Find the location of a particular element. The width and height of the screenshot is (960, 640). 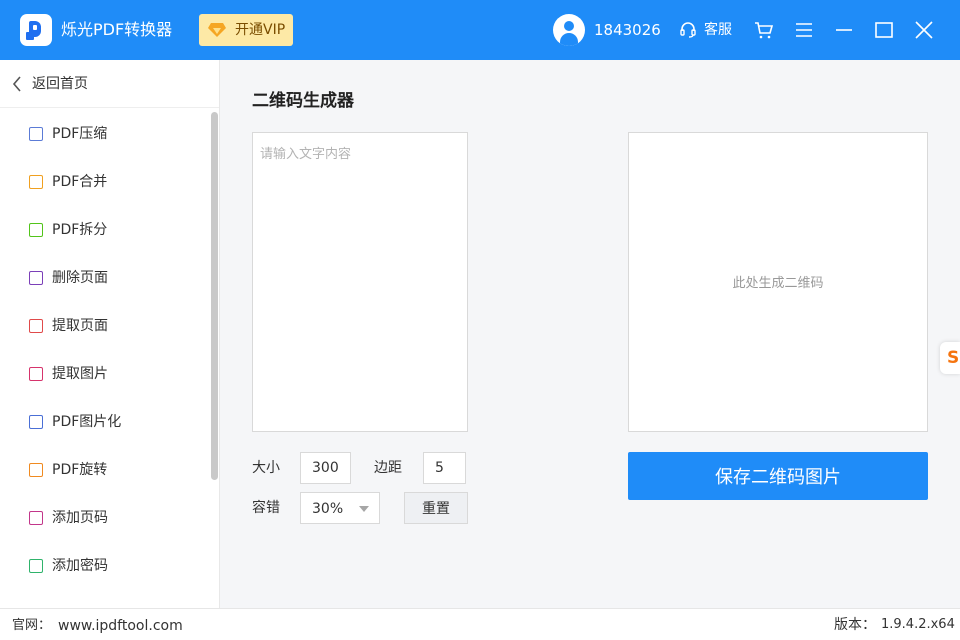

service-label: 客服 is located at coordinates (718, 30).